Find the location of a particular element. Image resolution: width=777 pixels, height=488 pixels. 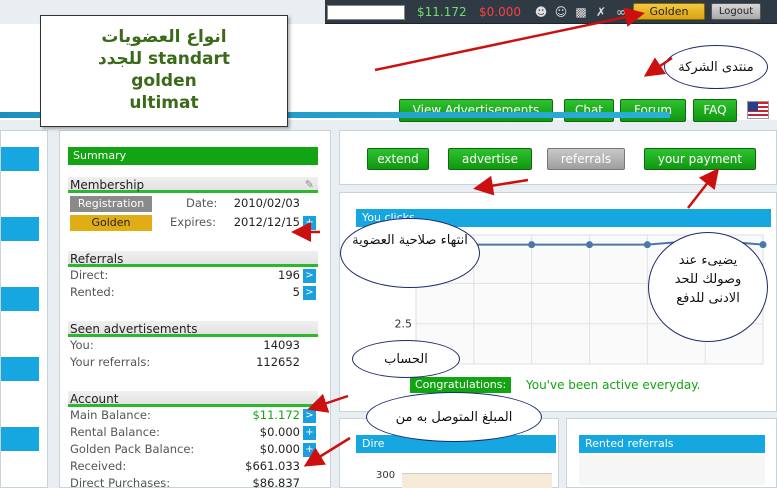

search-input is located at coordinates (366, 12).